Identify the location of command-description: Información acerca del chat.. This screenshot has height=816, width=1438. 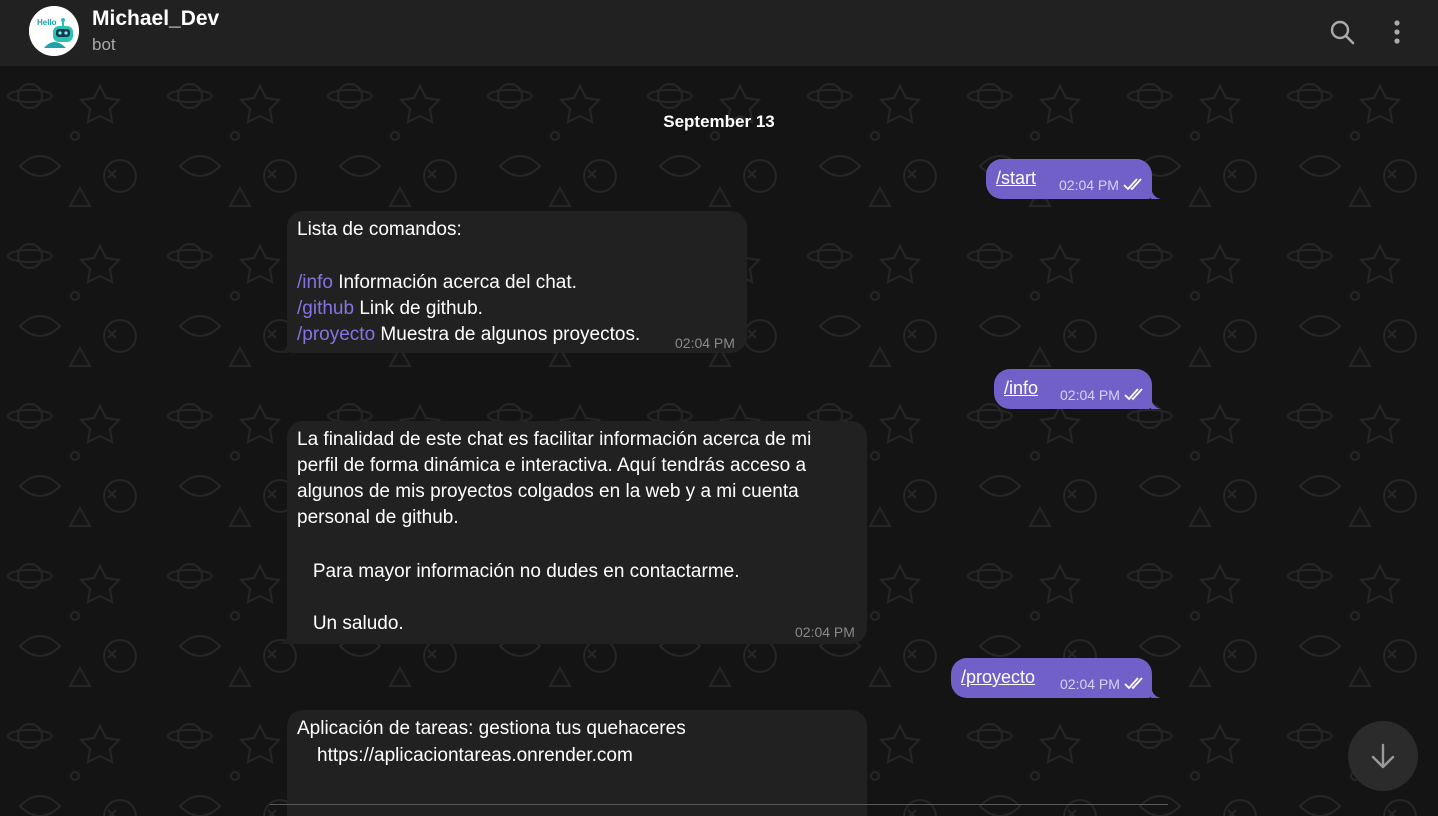
(454, 282).